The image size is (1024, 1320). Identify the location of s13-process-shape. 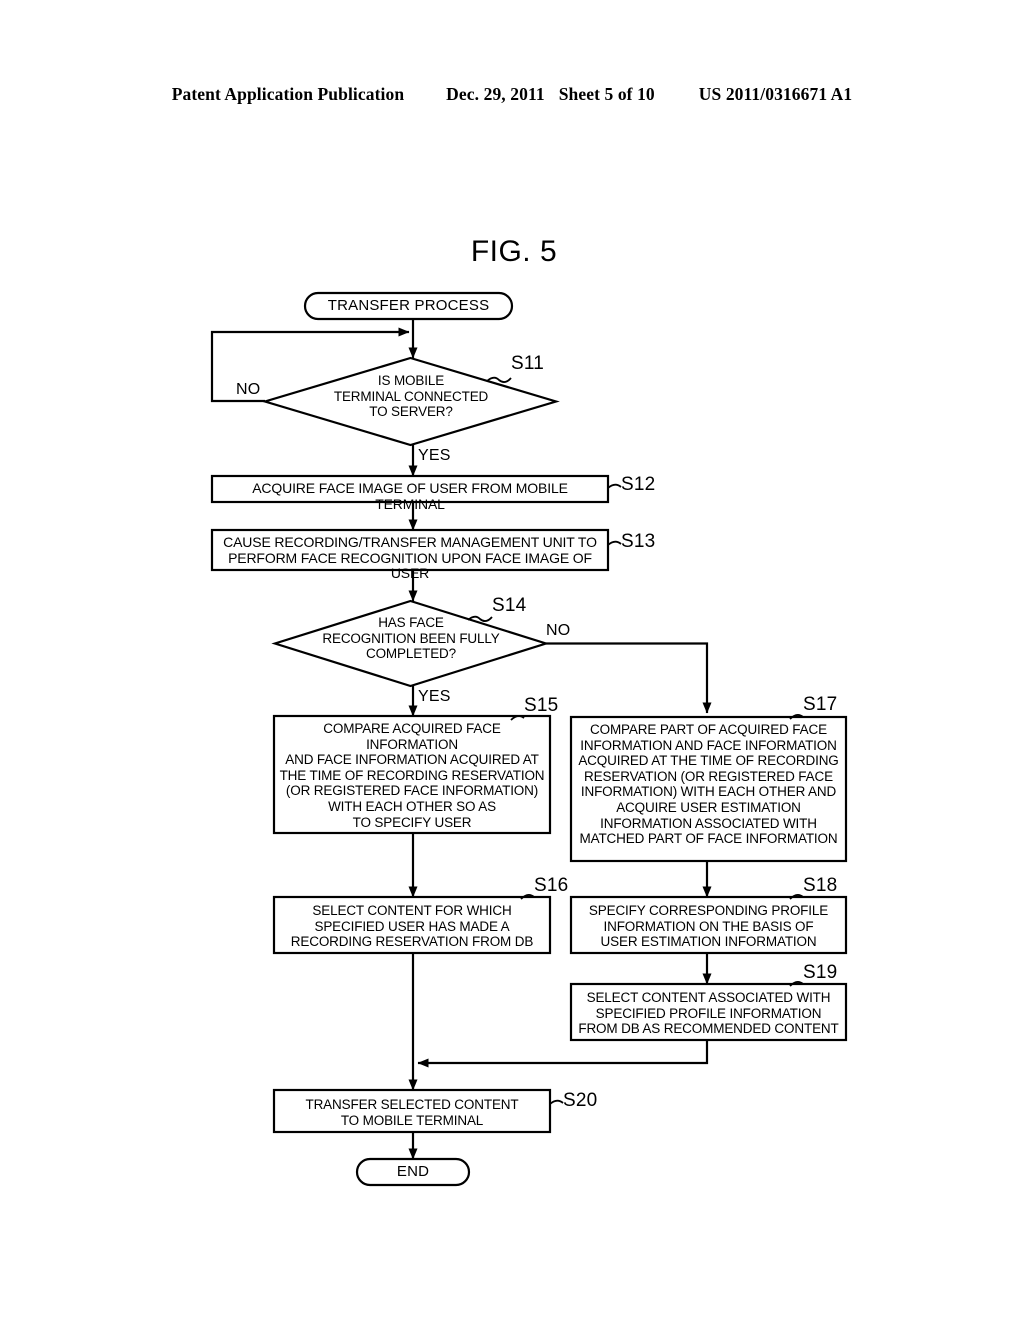
(410, 550).